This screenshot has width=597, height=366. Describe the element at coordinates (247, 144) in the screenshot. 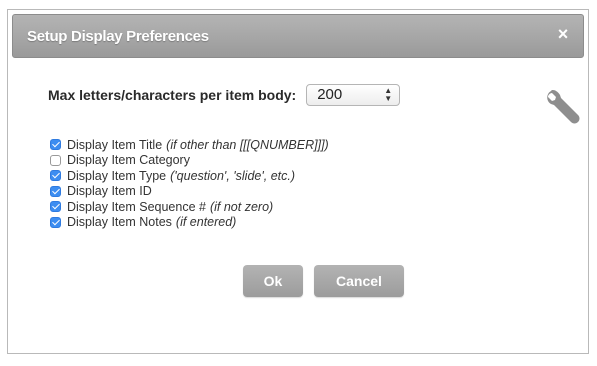

I see `option-note: (if other than [[[QNUMBER]]])` at that location.